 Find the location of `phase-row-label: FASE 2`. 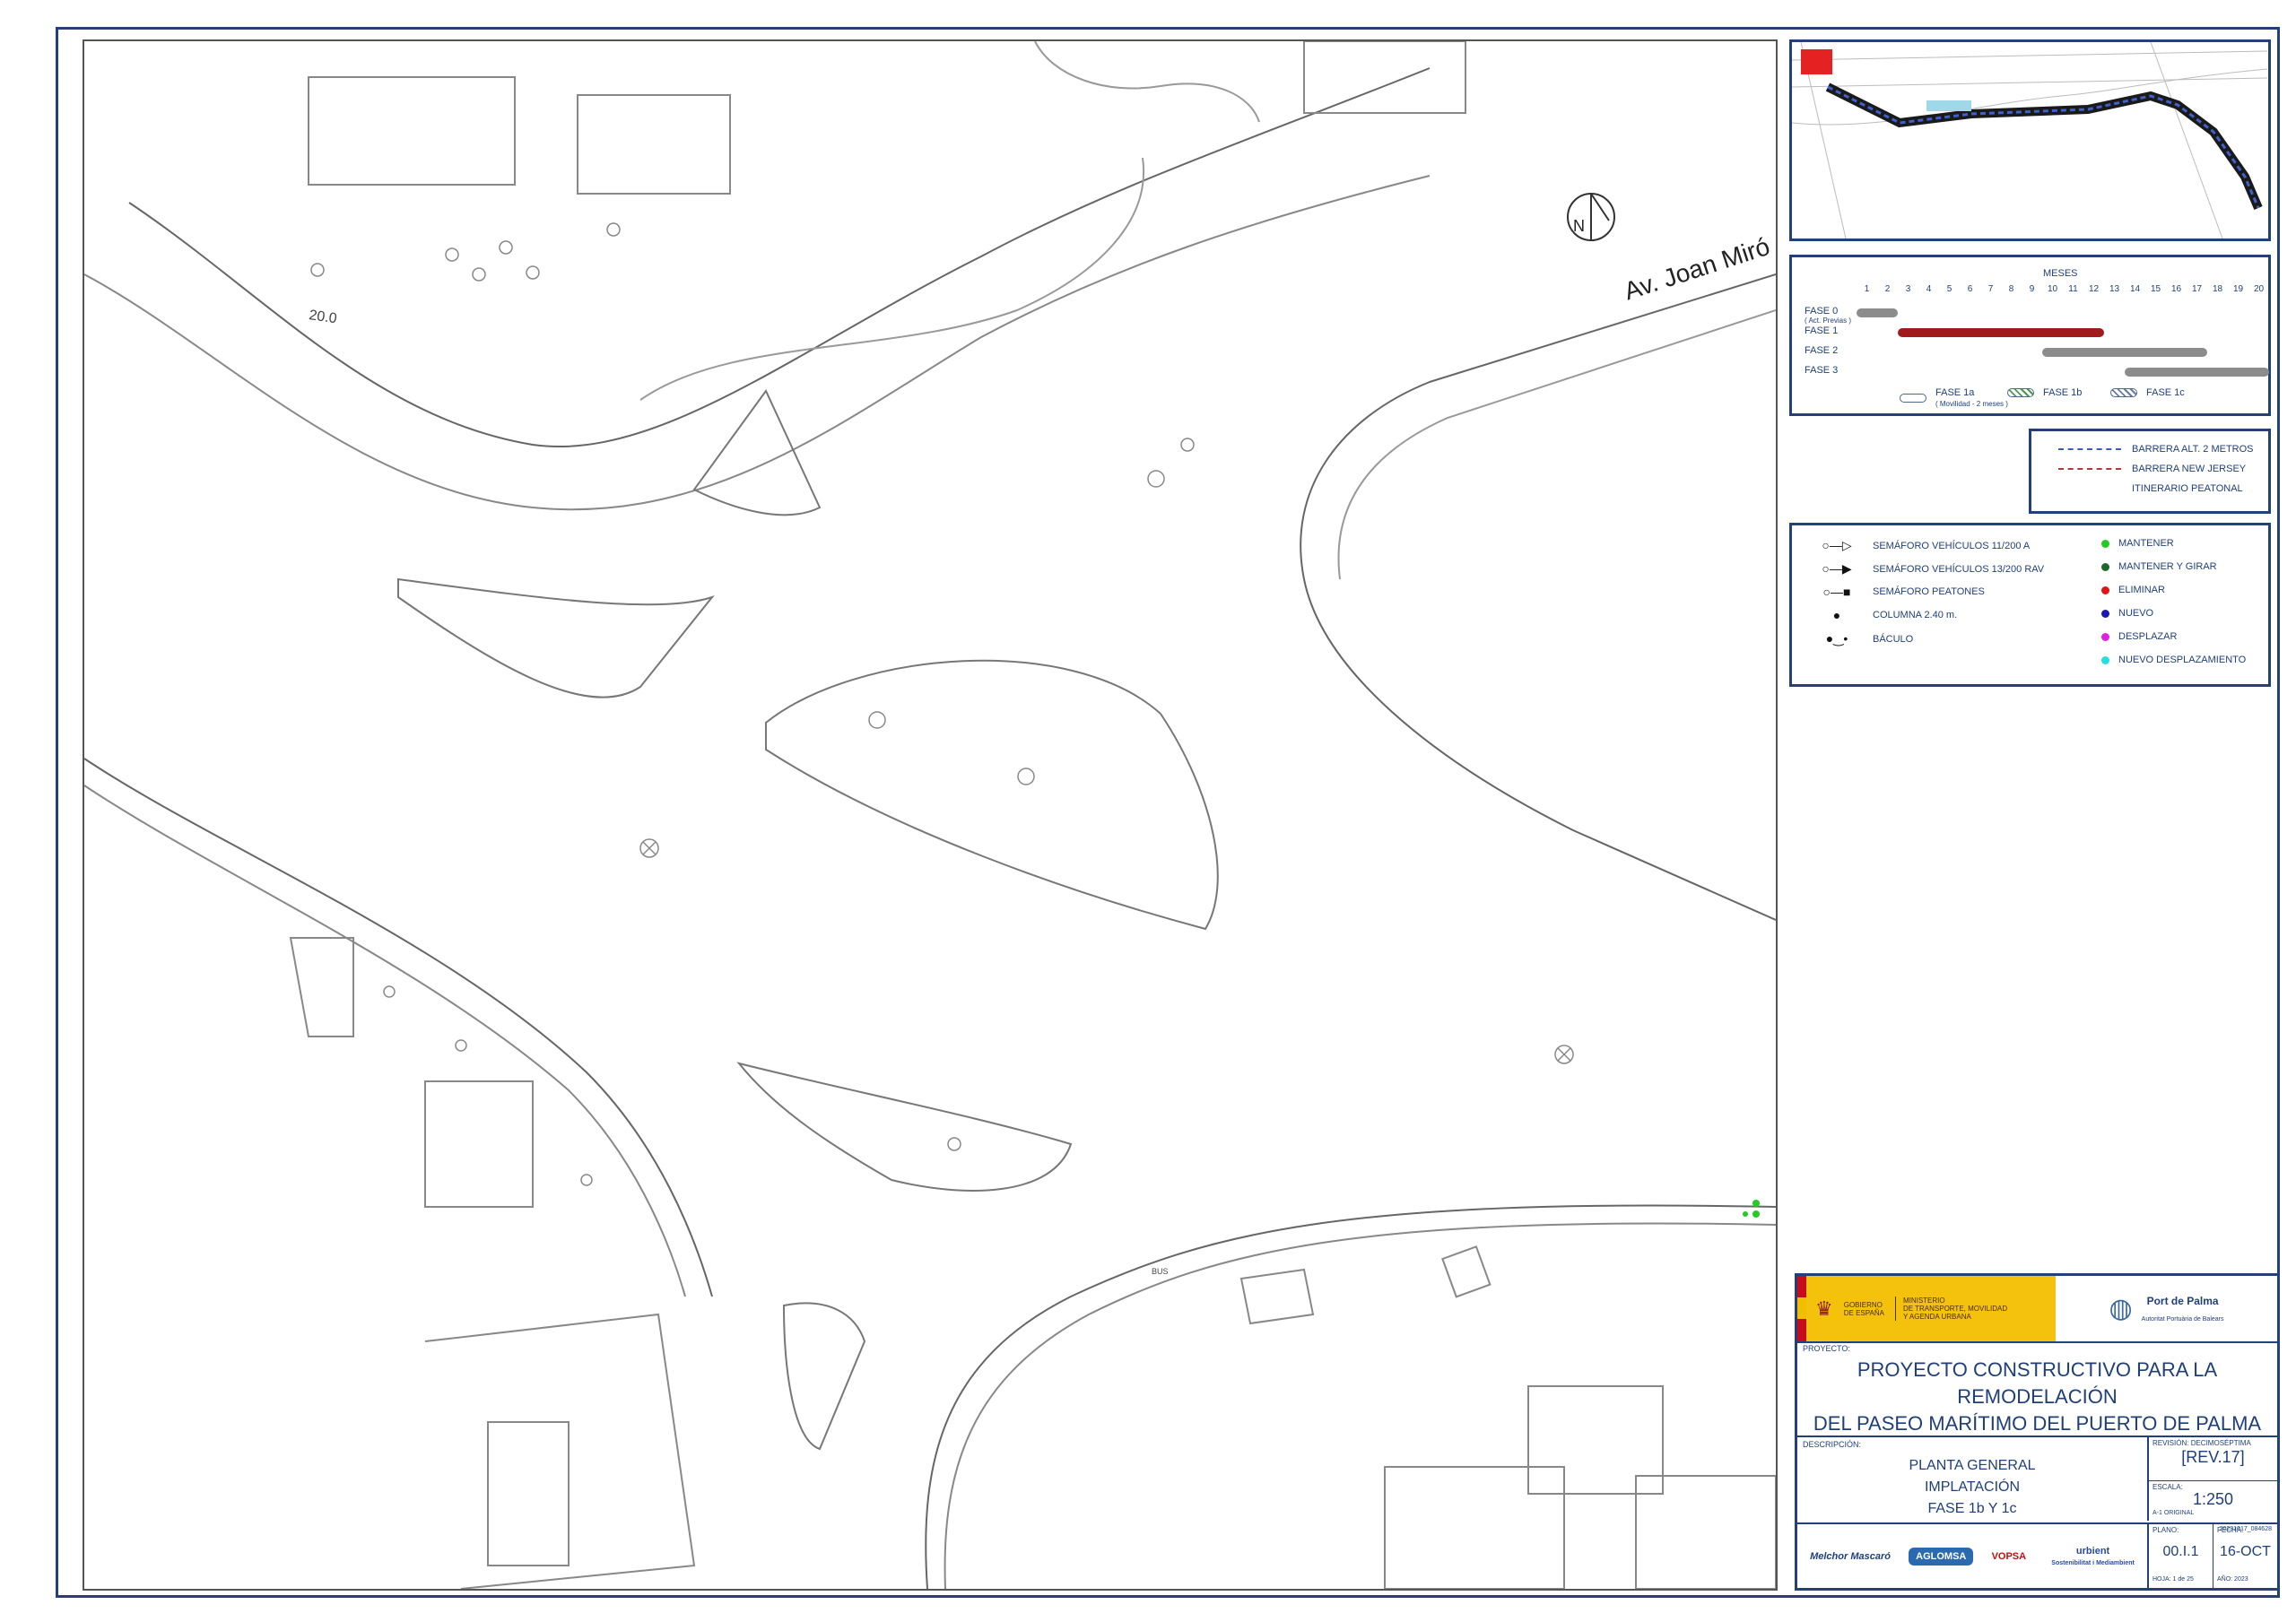

phase-row-label: FASE 2 is located at coordinates (1822, 350).